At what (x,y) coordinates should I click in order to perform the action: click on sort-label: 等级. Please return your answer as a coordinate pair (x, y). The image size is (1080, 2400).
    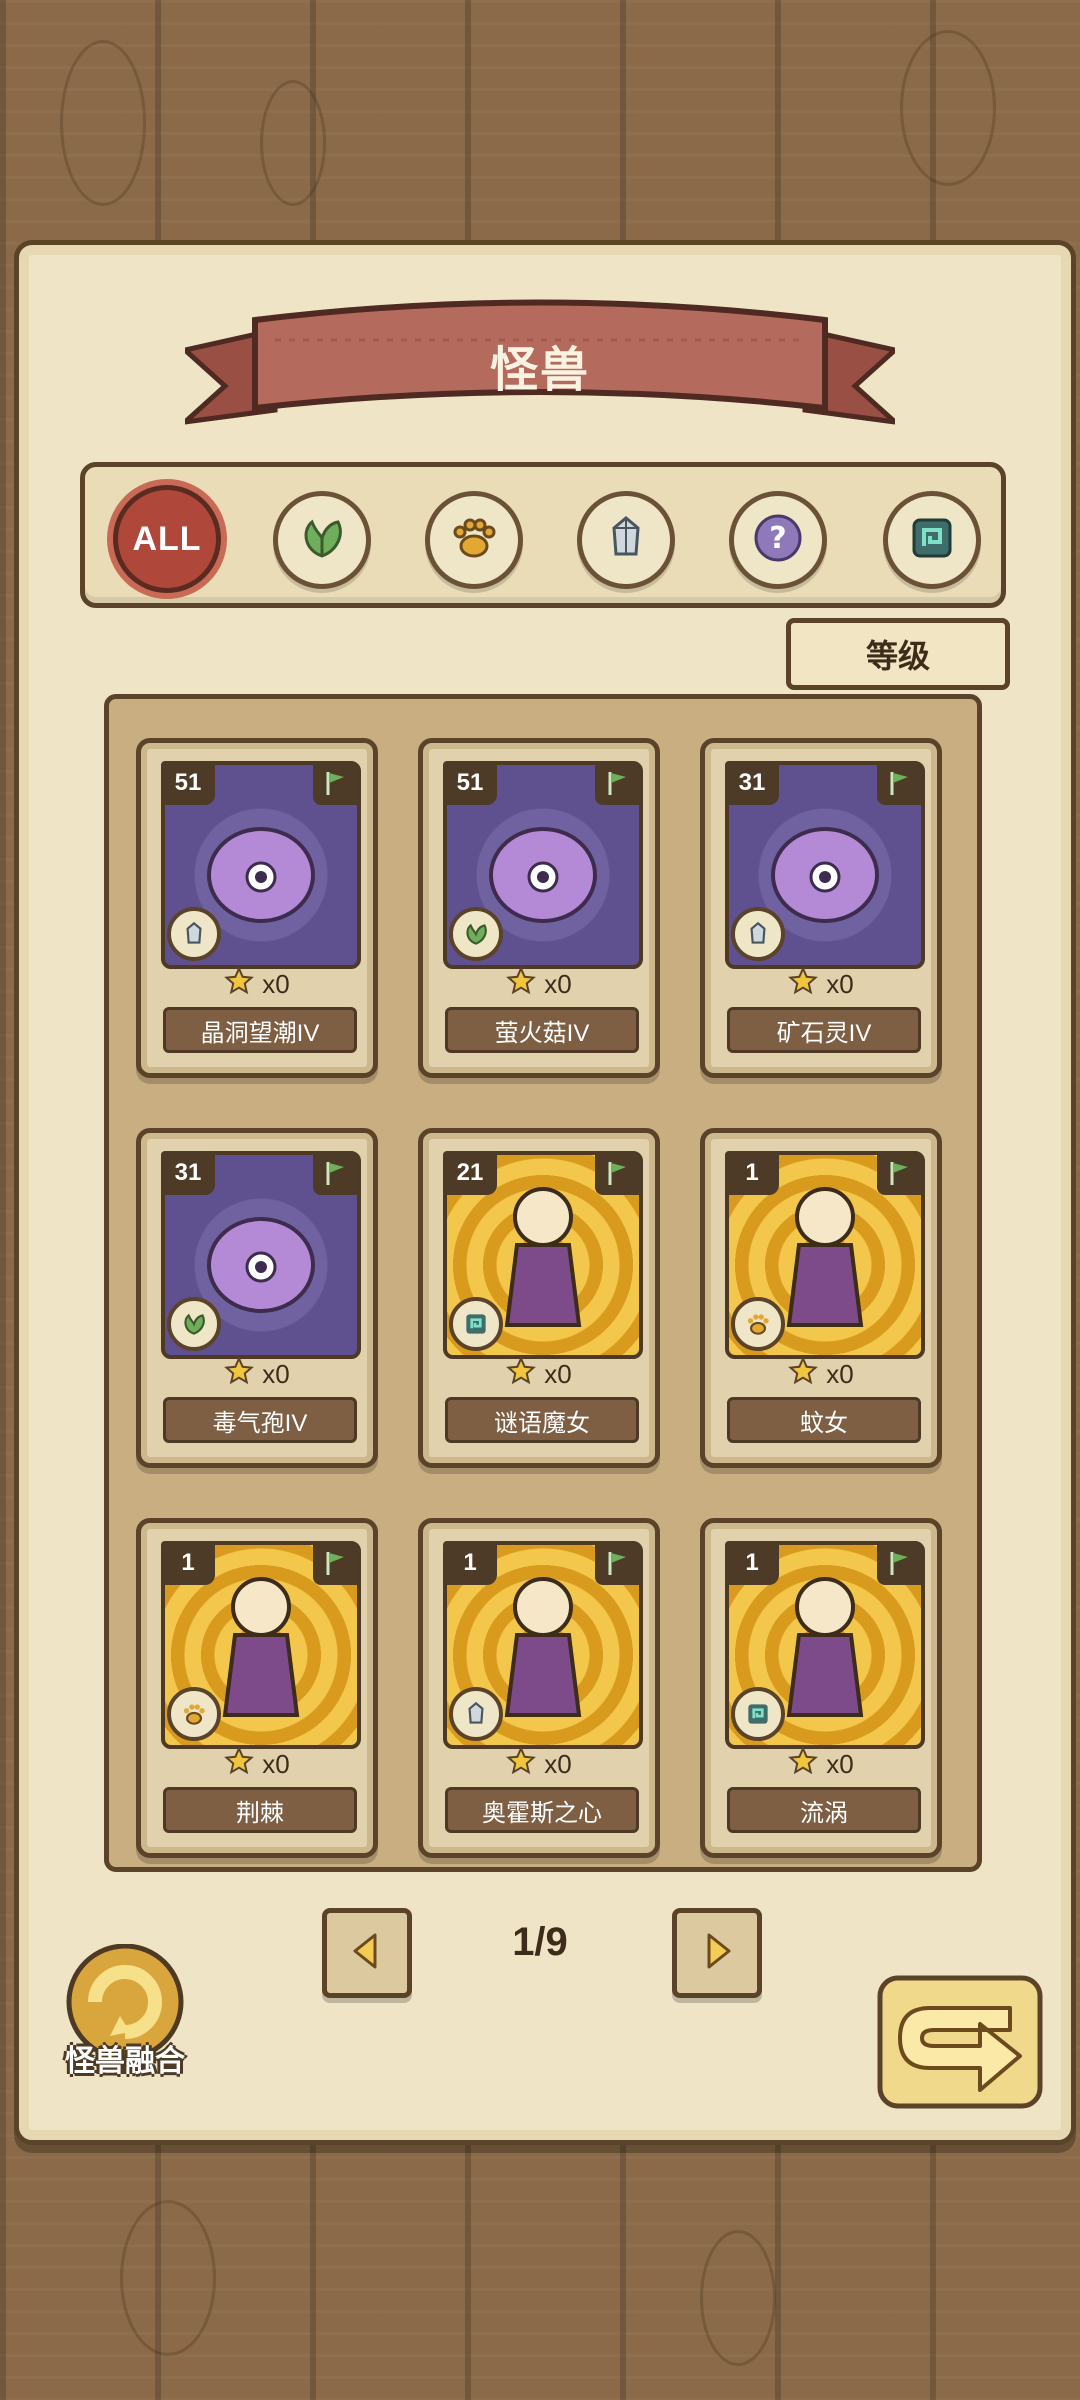
    Looking at the image, I should click on (897, 656).